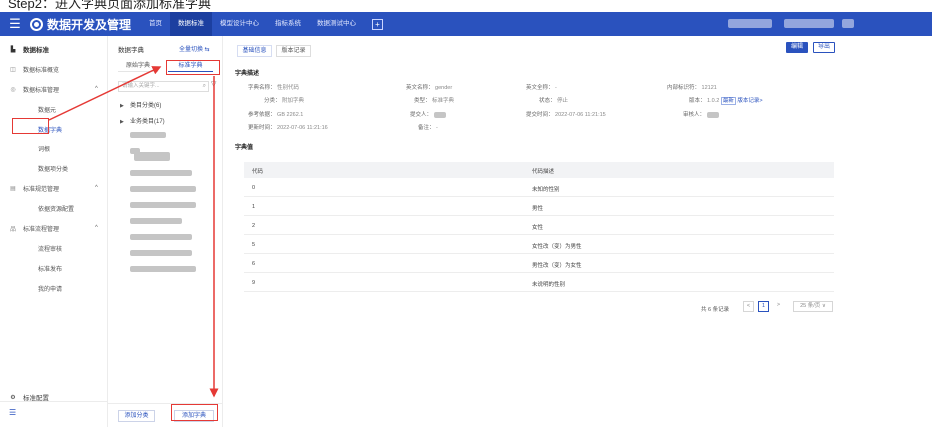  Describe the element at coordinates (429, 88) in the screenshot. I see `field-english-name: 英文名称： gender` at that location.